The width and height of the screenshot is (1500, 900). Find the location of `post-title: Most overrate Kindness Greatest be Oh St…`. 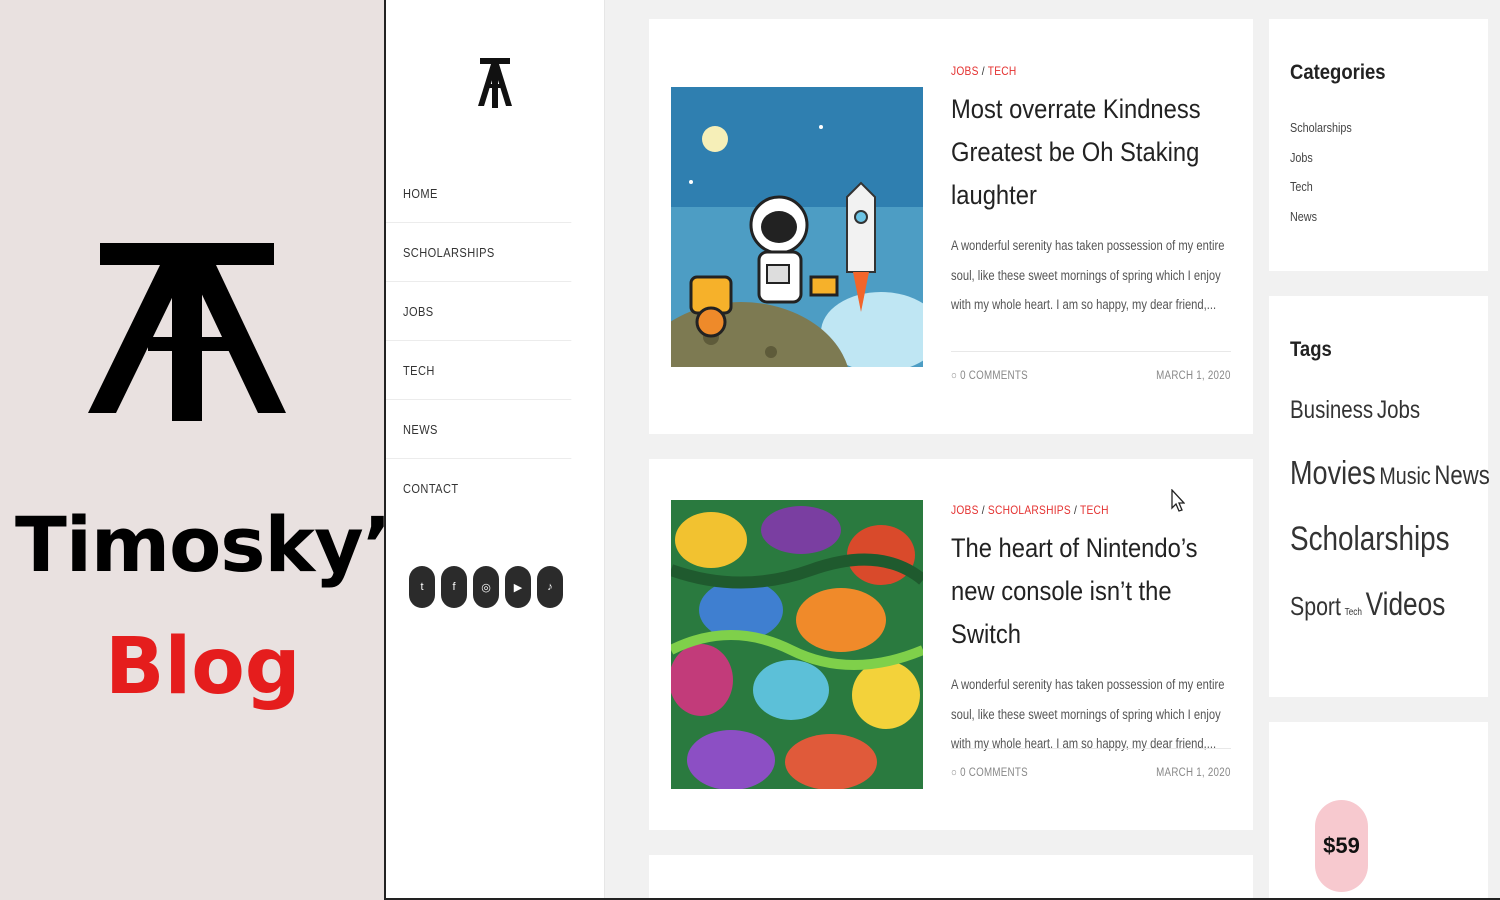

post-title: Most overrate Kindness Greatest be Oh St… is located at coordinates (1092, 152).